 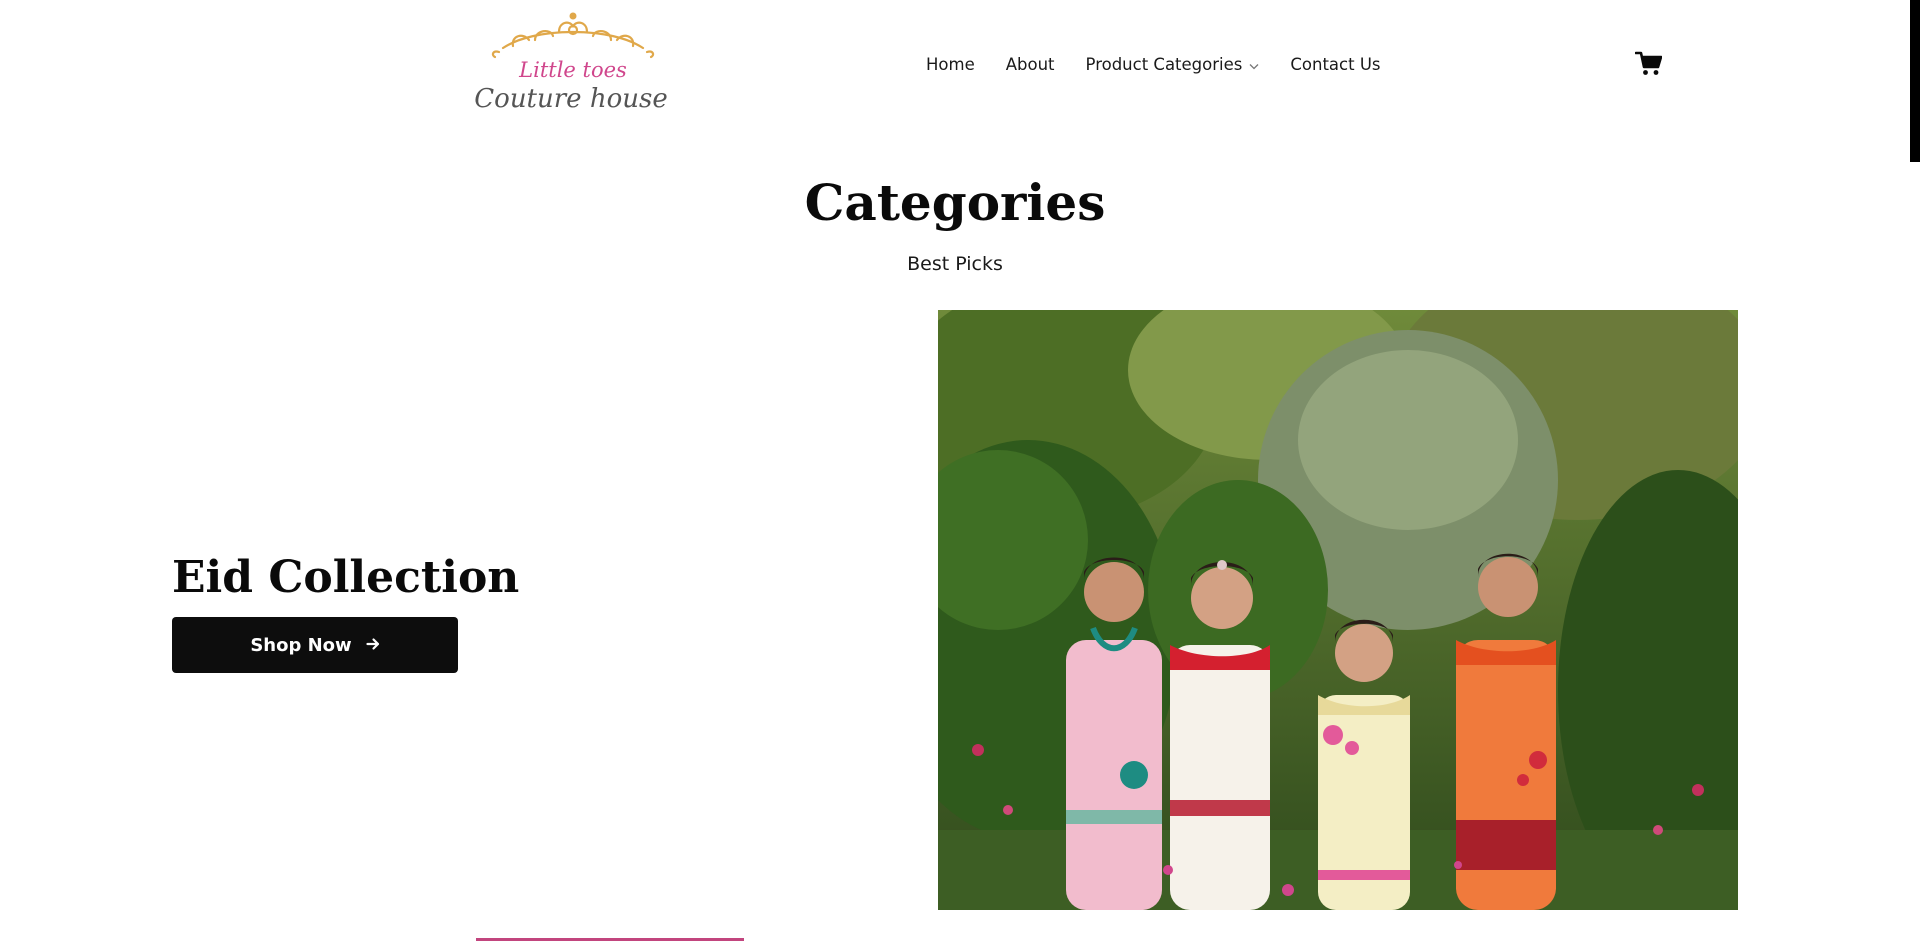 I want to click on nav-product-categories-label: Product Categories, so click(x=1164, y=64).